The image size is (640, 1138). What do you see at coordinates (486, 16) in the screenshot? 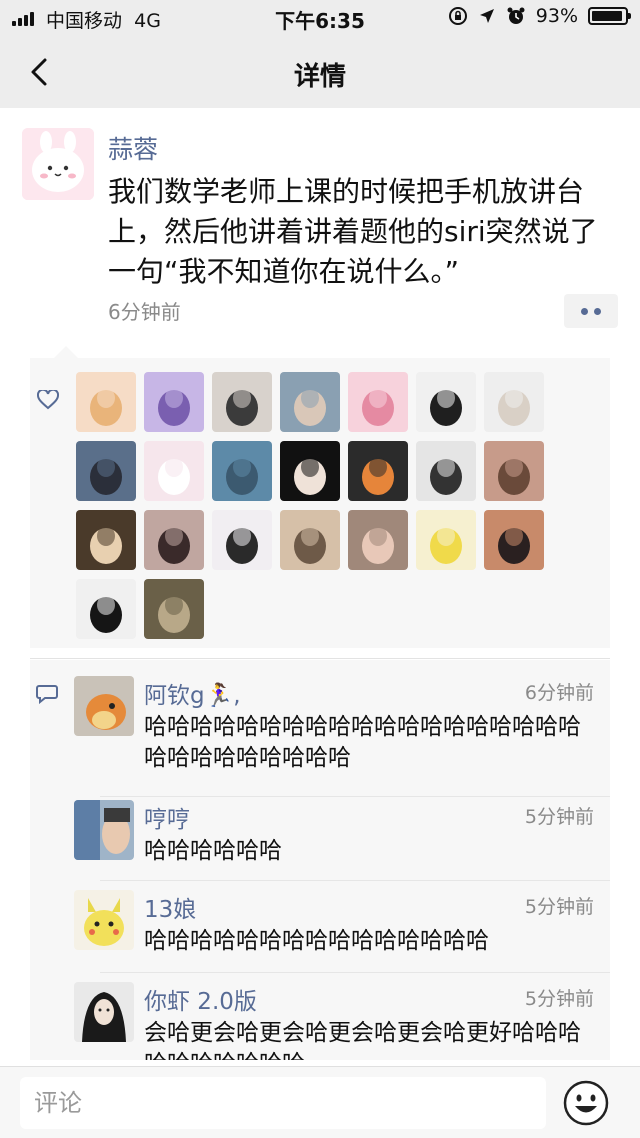
I see `location-icon` at bounding box center [486, 16].